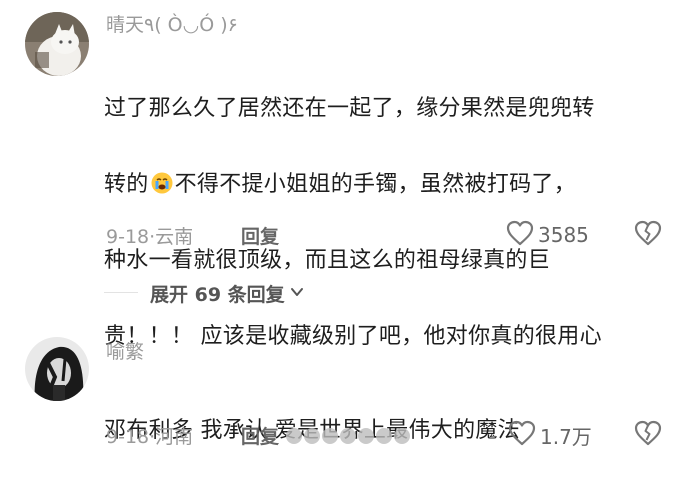 The height and width of the screenshot is (488, 690). I want to click on comment-username: 晴天٩( Ò◡Ó )۶, so click(172, 23).